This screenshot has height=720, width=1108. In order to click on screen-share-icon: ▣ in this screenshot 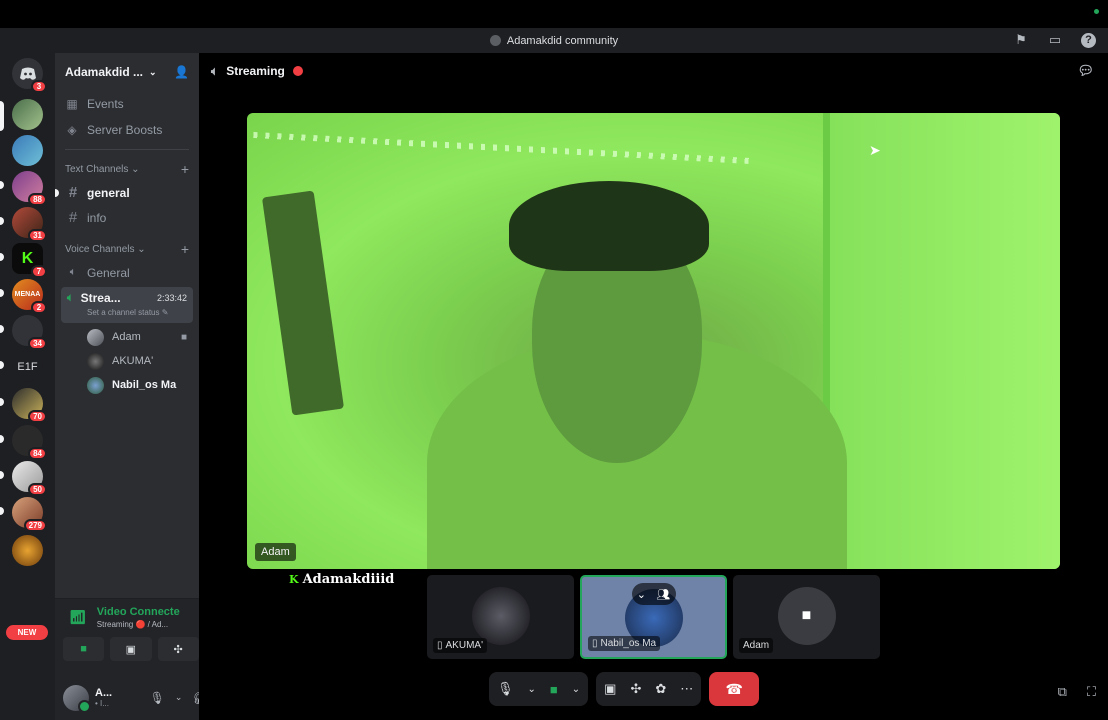, I will do `click(610, 689)`.